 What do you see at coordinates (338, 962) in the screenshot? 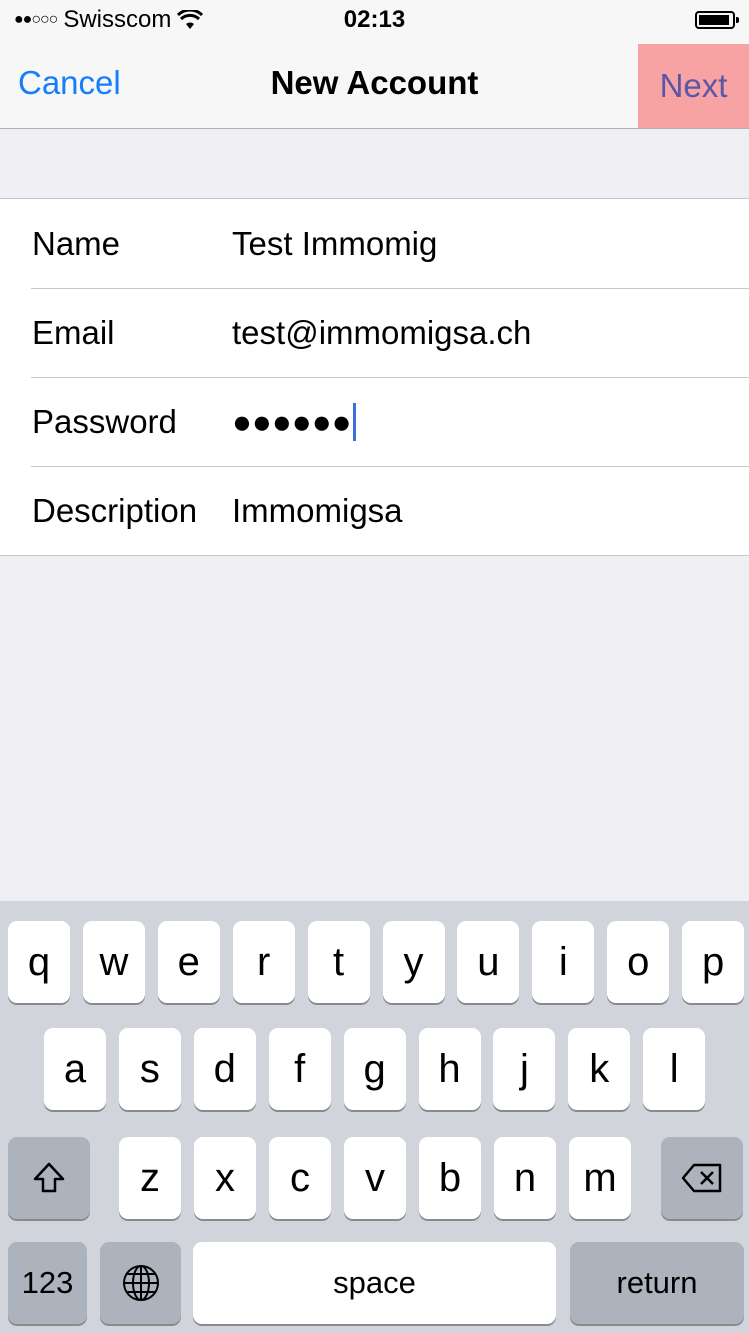
I see `key-t: t` at bounding box center [338, 962].